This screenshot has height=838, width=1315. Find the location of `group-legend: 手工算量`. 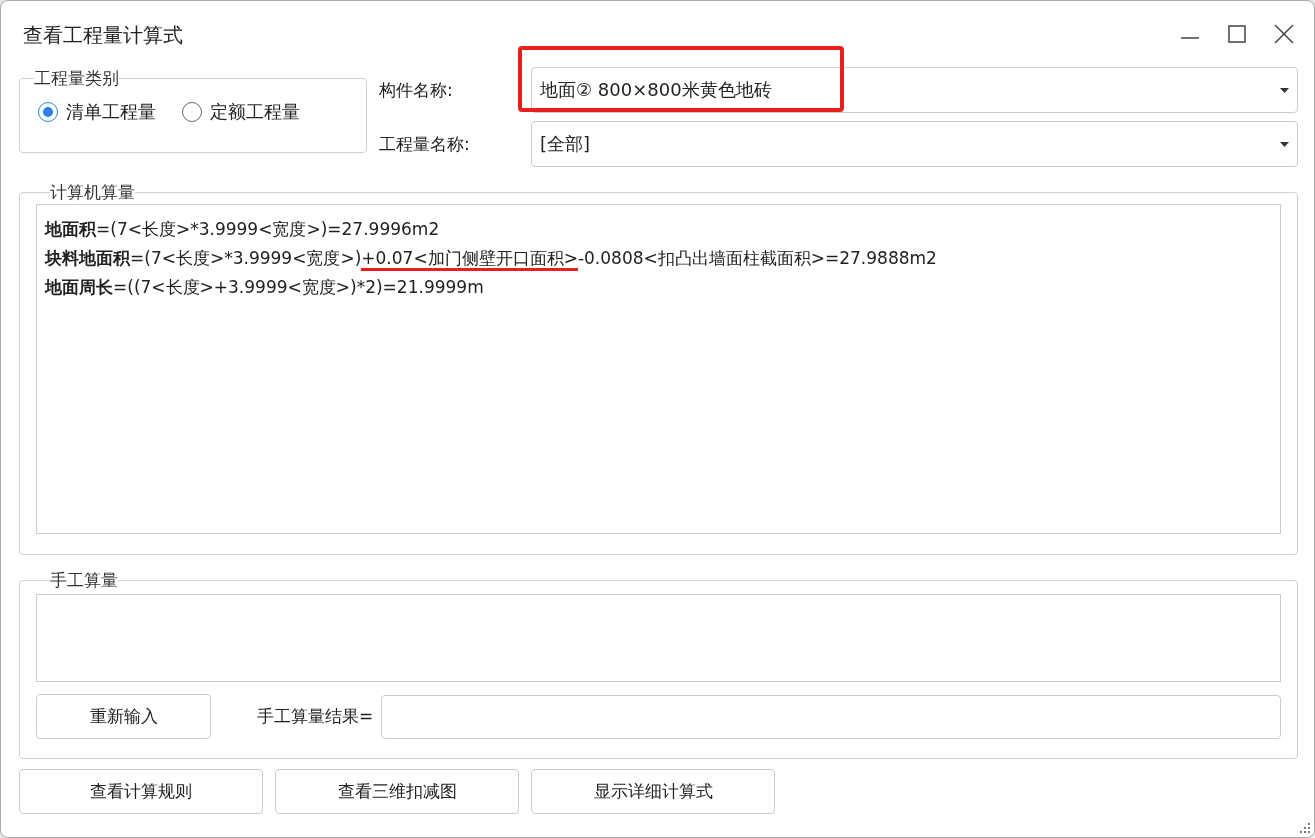

group-legend: 手工算量 is located at coordinates (84, 580).